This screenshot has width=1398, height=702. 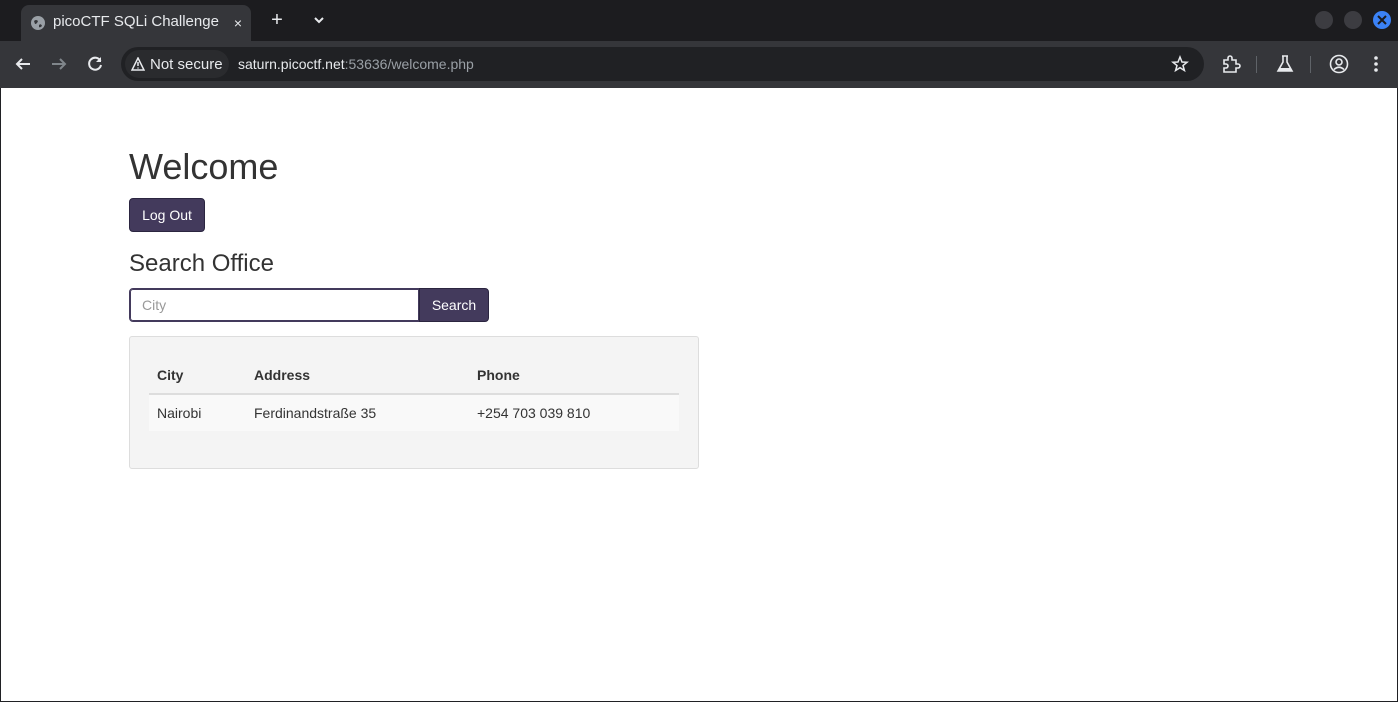 What do you see at coordinates (59, 64) in the screenshot?
I see `forward-icon` at bounding box center [59, 64].